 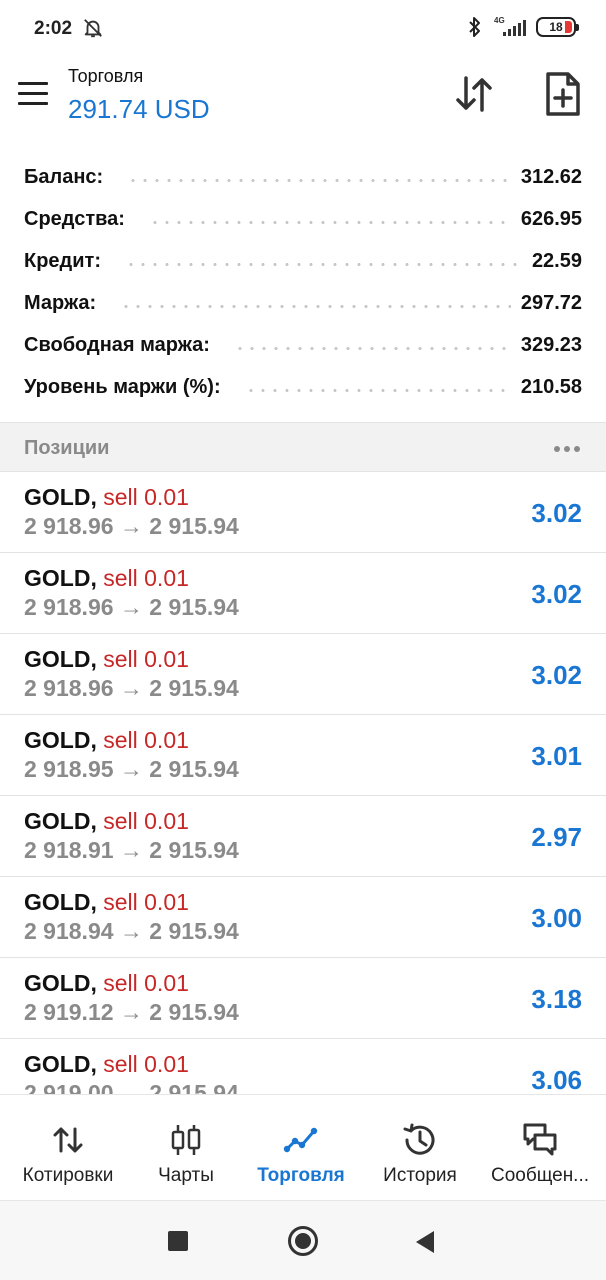 What do you see at coordinates (122, 386) in the screenshot?
I see `summary-label: Уровень маржи (%):` at bounding box center [122, 386].